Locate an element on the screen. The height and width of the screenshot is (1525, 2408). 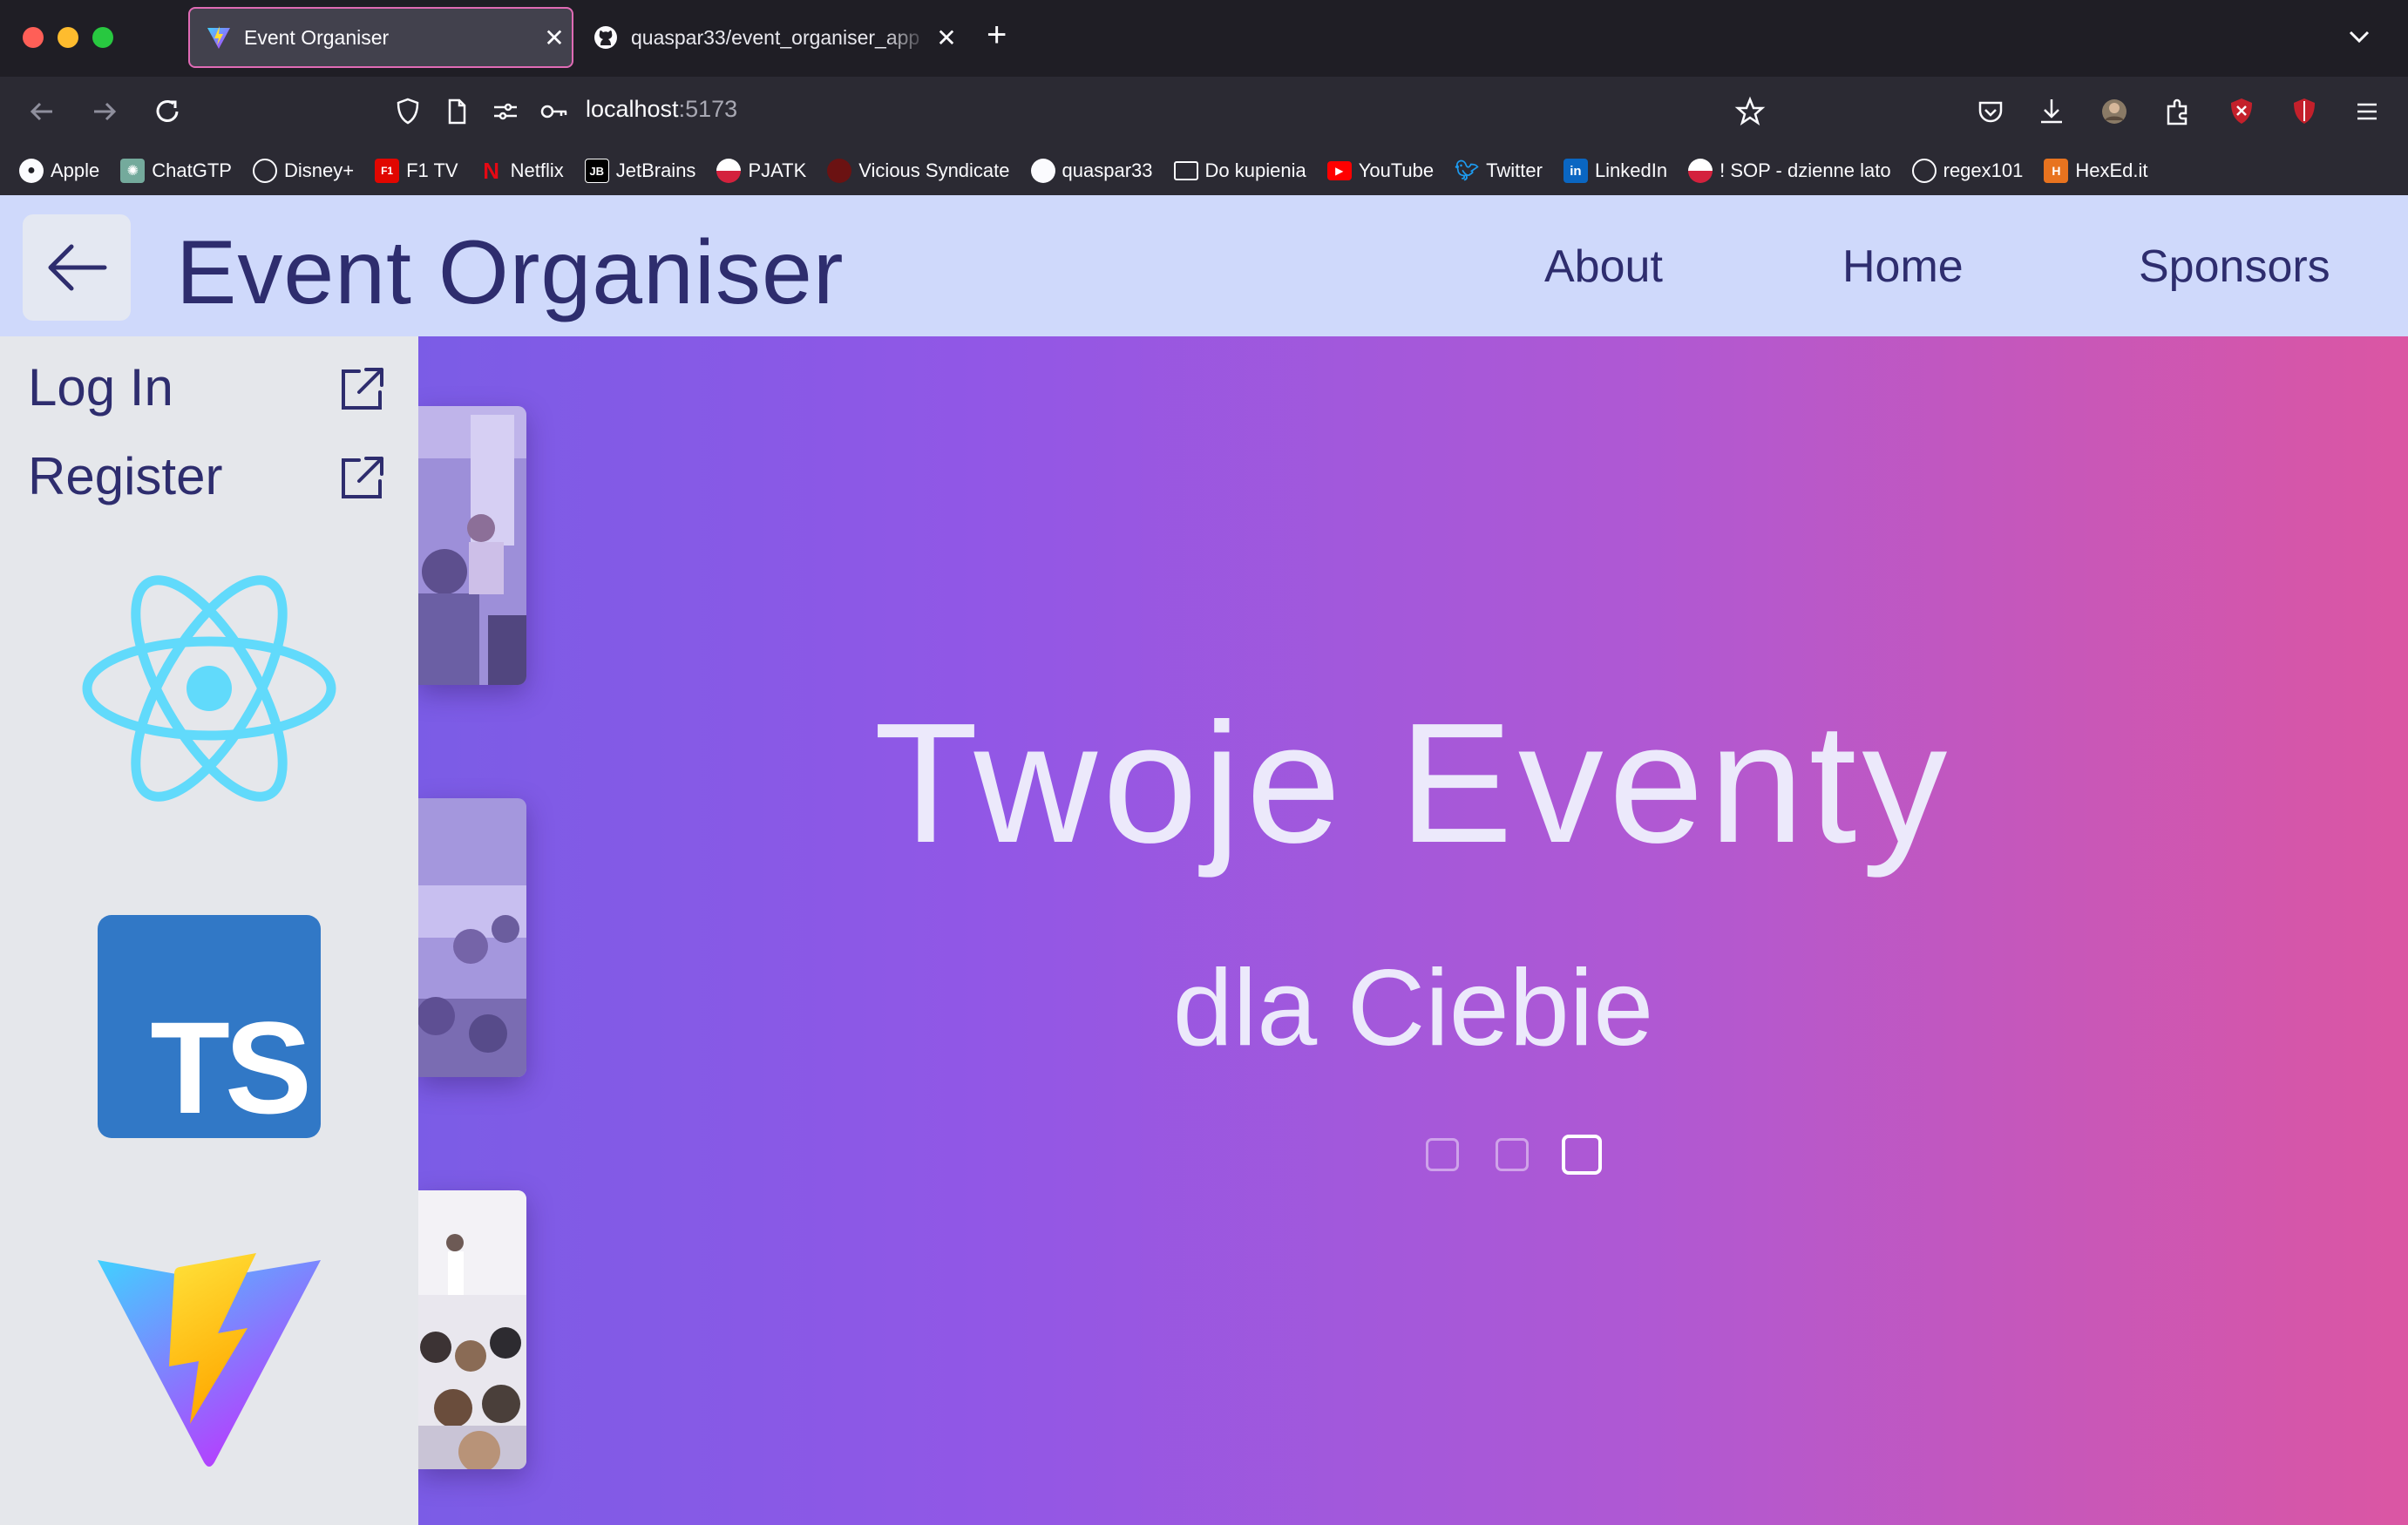
nav-about: About is located at coordinates (1604, 267).